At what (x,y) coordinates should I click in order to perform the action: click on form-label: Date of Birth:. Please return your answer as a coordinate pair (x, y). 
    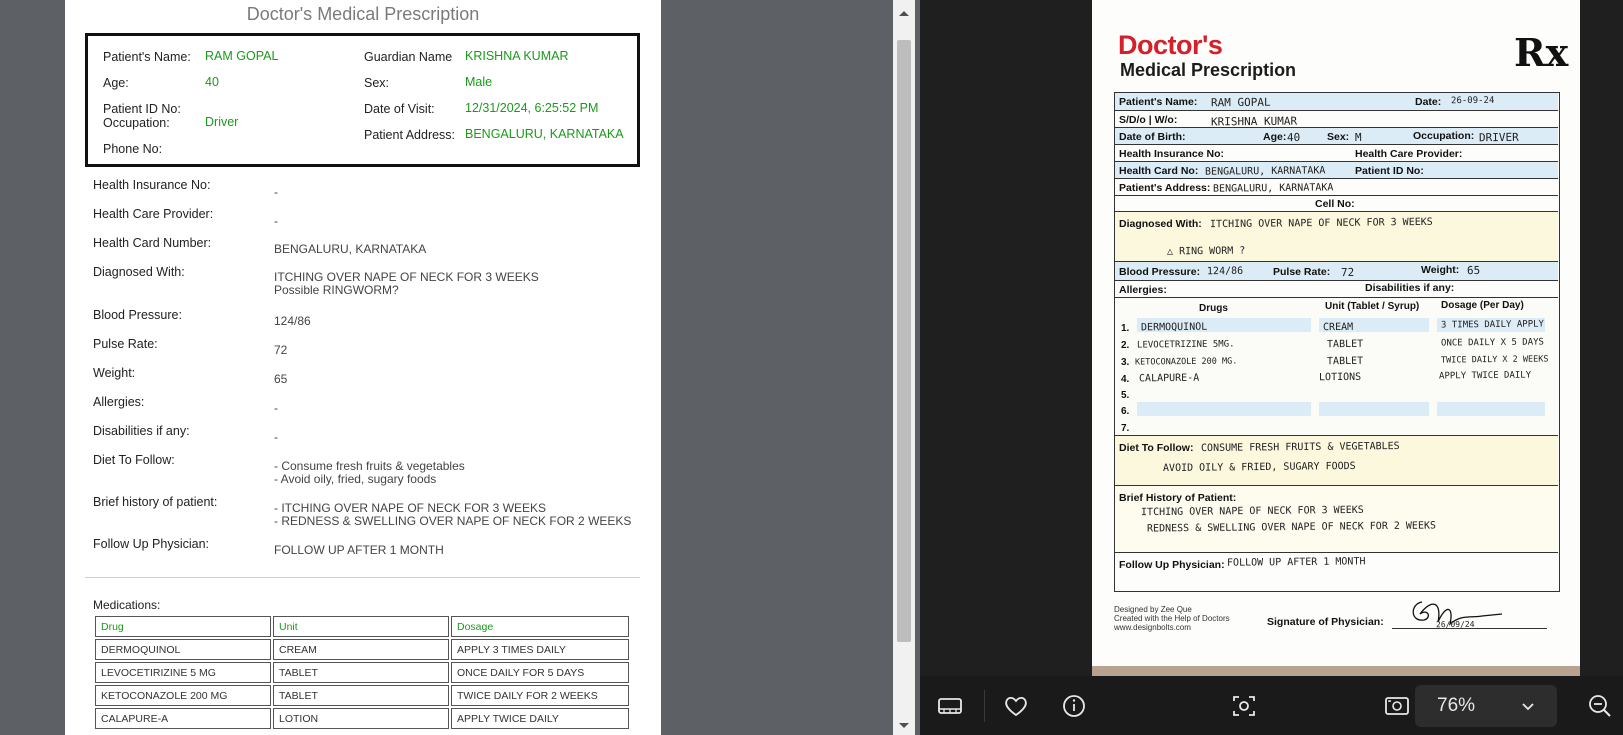
    Looking at the image, I should click on (1152, 137).